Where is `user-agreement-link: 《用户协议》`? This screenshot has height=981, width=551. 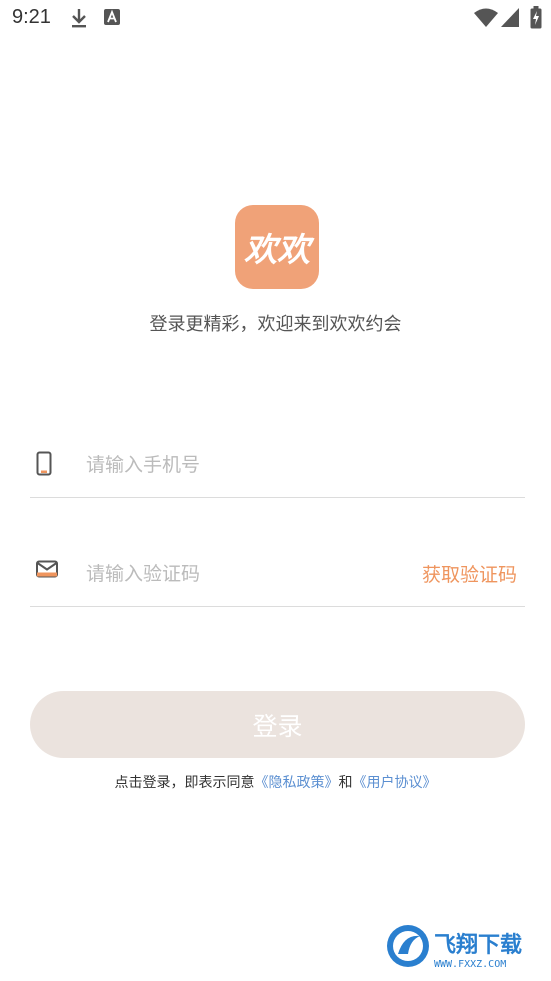
user-agreement-link: 《用户协议》 is located at coordinates (395, 783).